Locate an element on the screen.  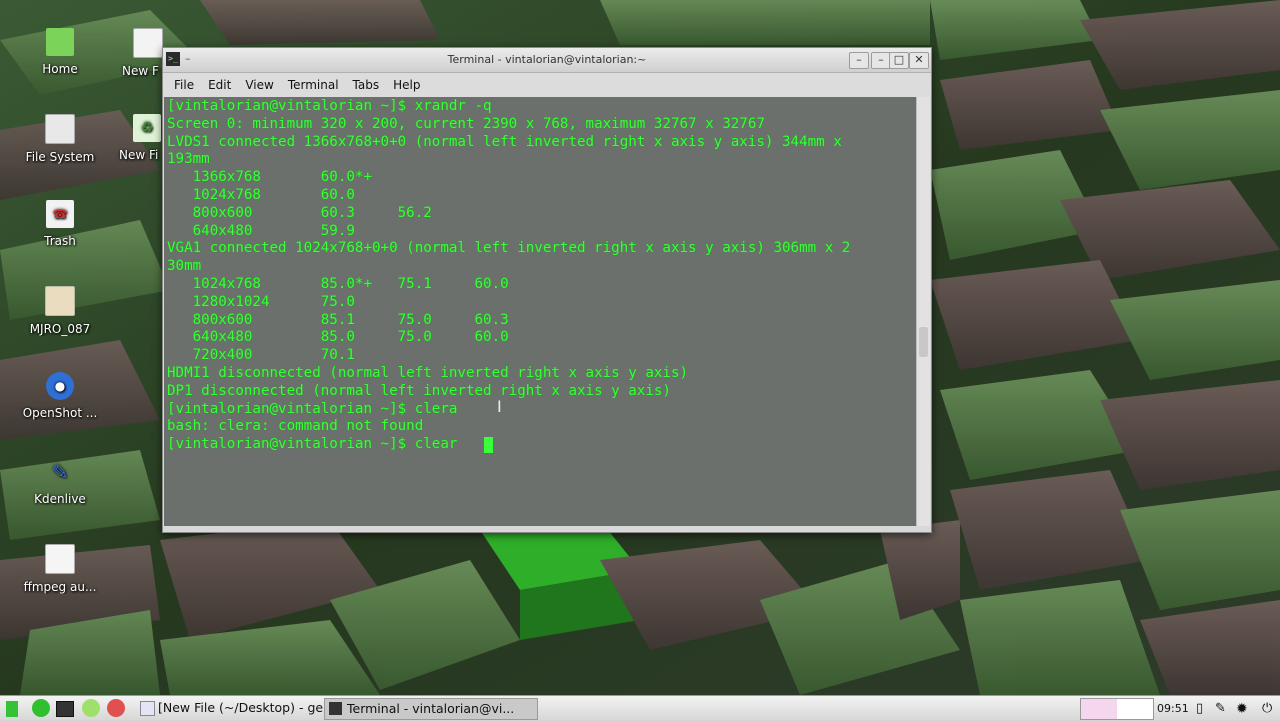
terminal-scrollbar is located at coordinates (923, 311).